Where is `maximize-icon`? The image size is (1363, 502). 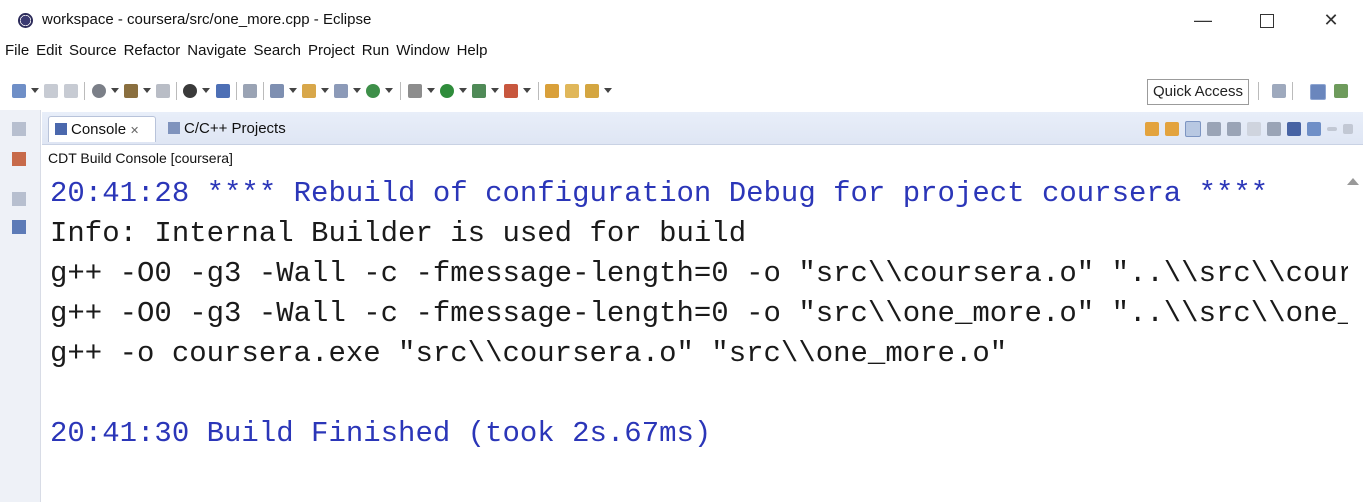 maximize-icon is located at coordinates (1267, 21).